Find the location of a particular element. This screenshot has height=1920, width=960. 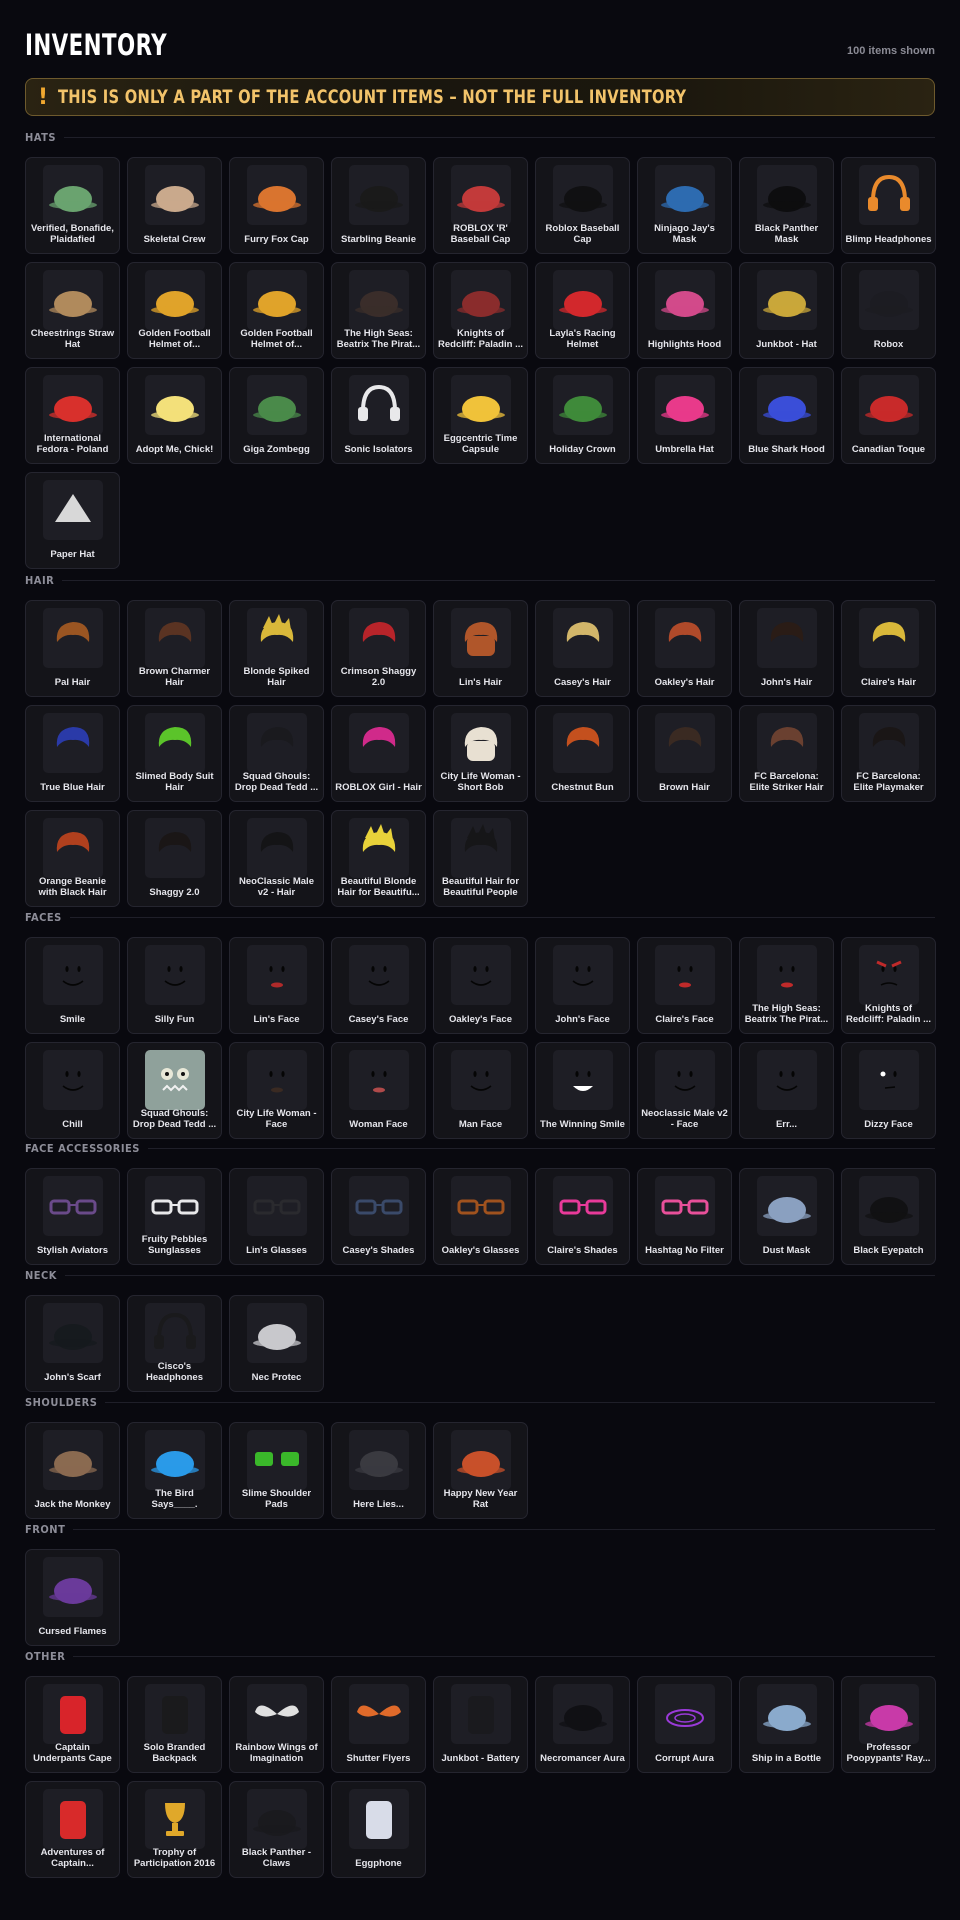

item-card: Holiday Crown is located at coordinates (582, 415).